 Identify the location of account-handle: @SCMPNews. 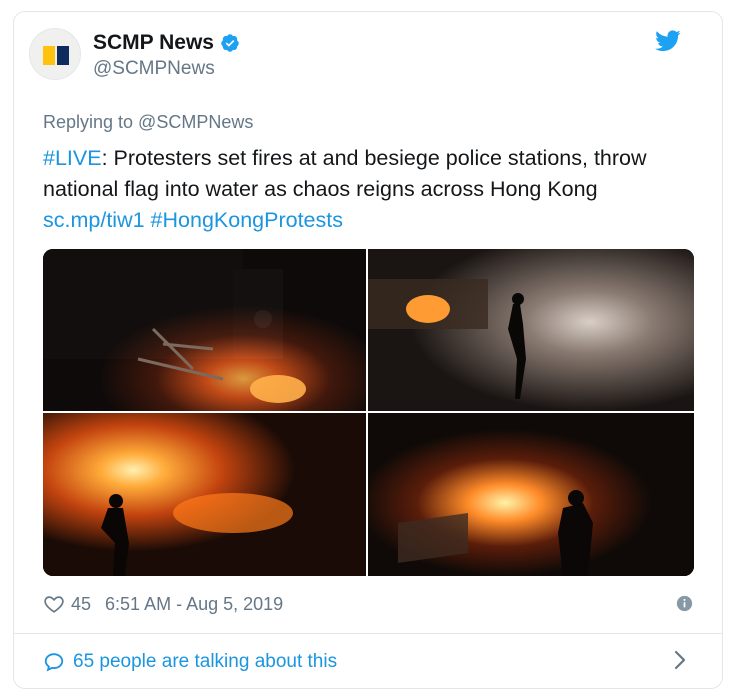
(154, 69).